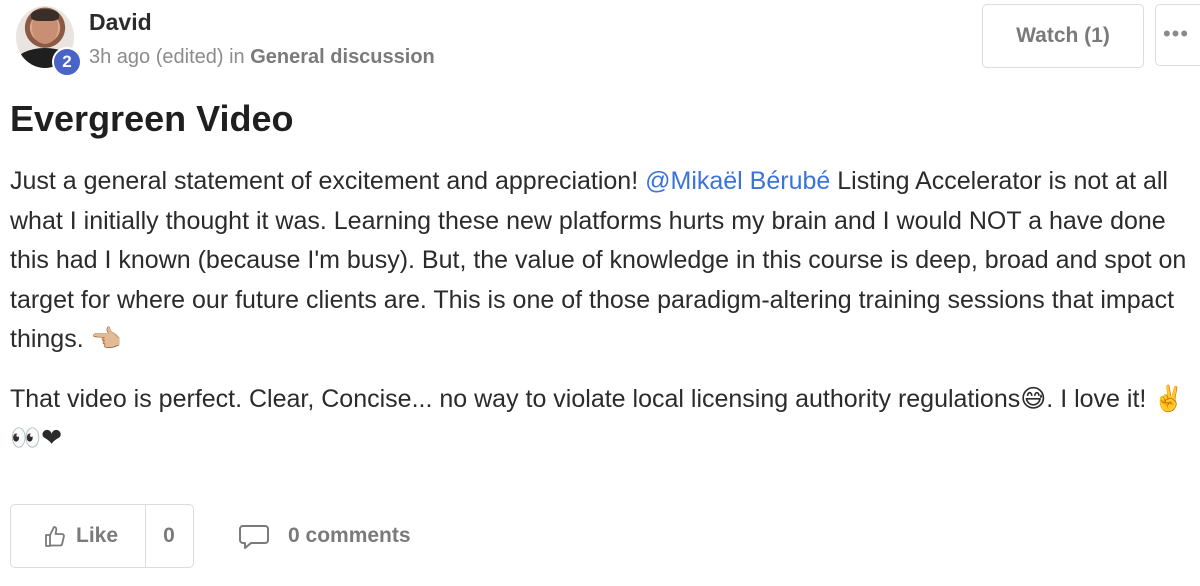  Describe the element at coordinates (737, 181) in the screenshot. I see `mention-link: @Mikaël Bérubé` at that location.